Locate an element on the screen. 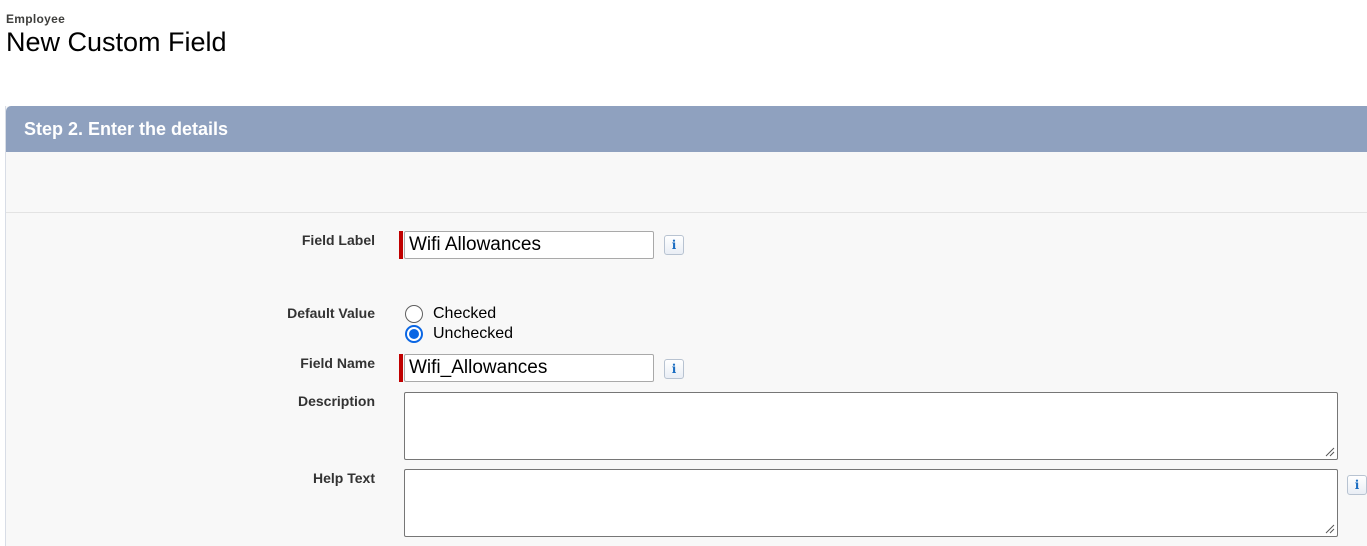  field-name-label: Field Name is located at coordinates (337, 363).